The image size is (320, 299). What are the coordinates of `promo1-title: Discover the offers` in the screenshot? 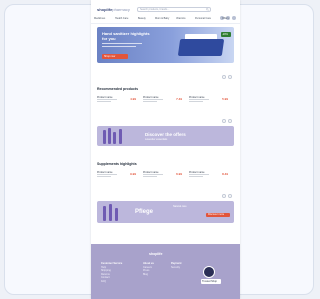 It's located at (165, 134).